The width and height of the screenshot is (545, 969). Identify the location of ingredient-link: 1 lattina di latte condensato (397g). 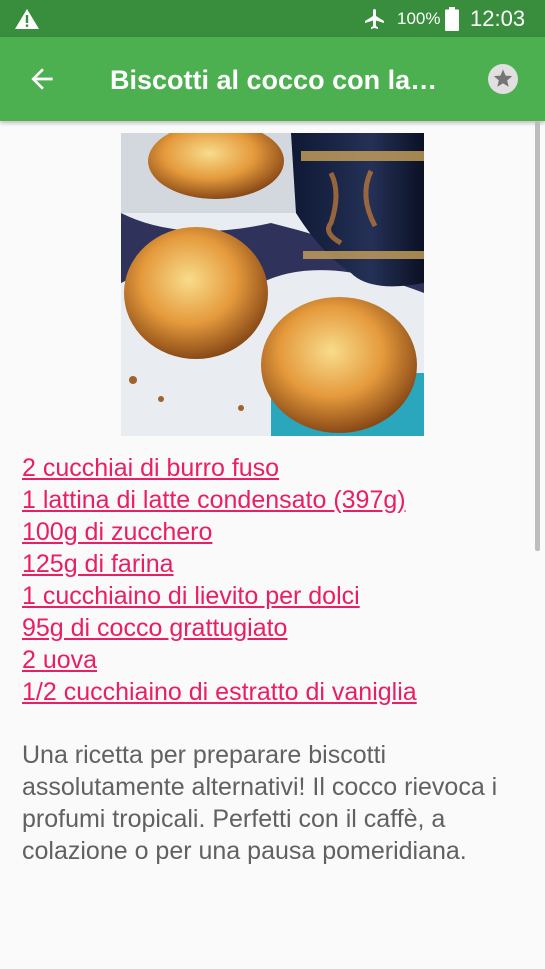
(272, 500).